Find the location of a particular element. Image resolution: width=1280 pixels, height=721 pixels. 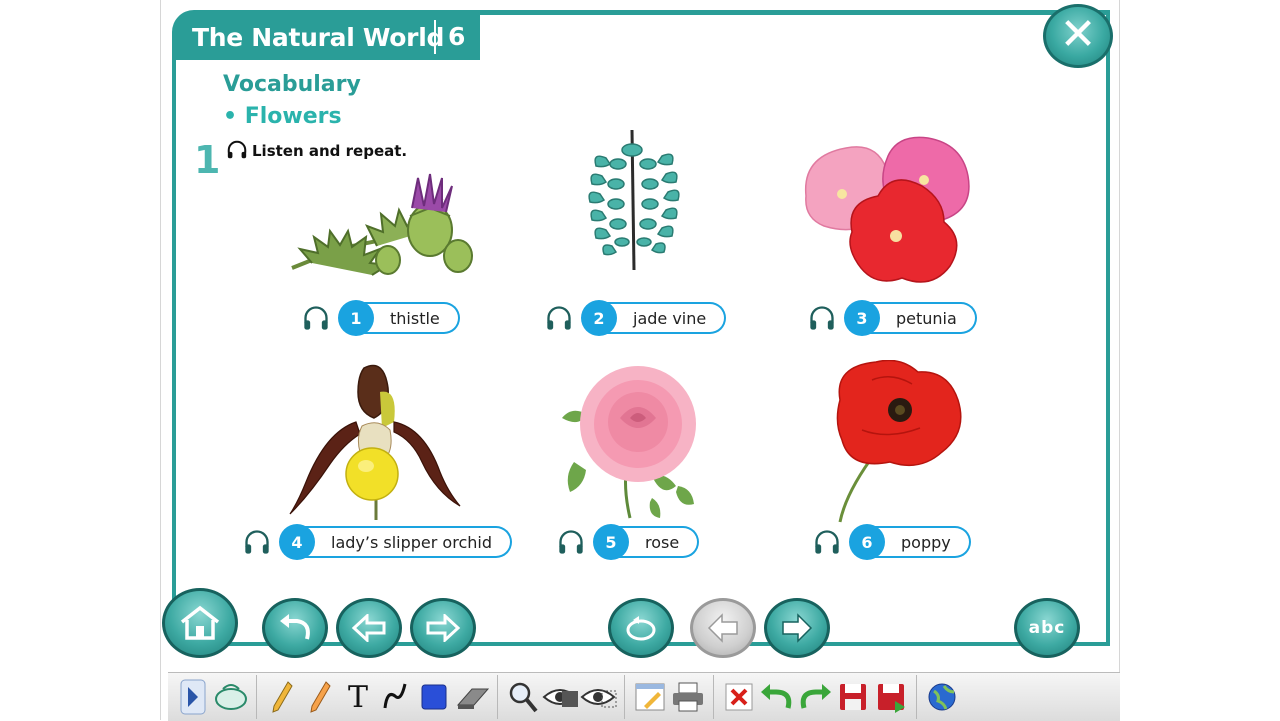

undo-arrow-icon is located at coordinates (295, 627).